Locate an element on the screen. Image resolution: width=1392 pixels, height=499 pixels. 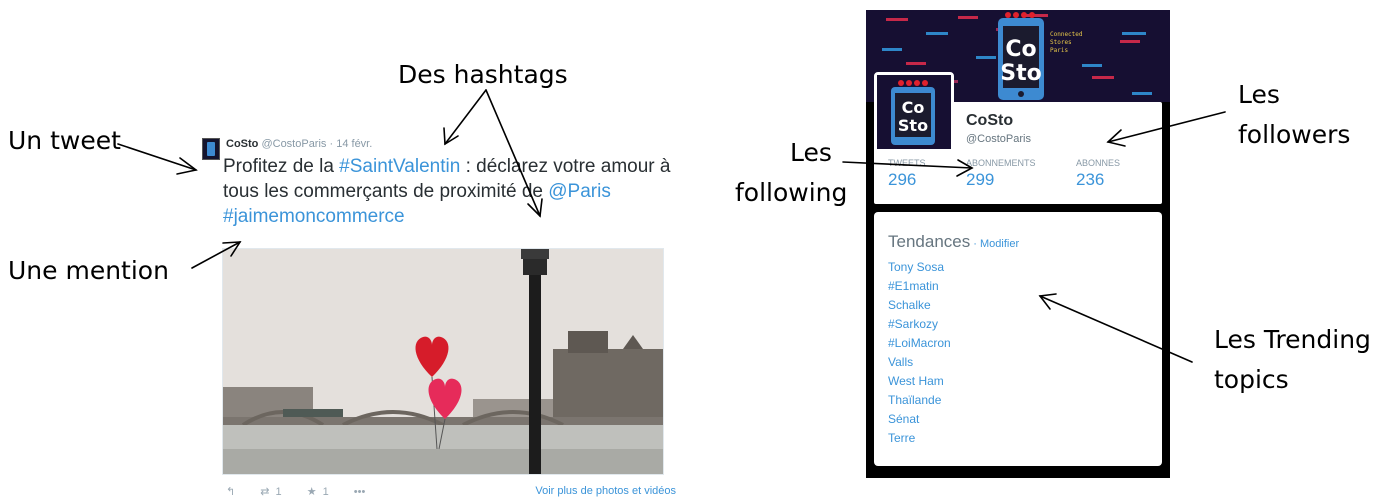
arrow-un-tweet is located at coordinates (157, 157).